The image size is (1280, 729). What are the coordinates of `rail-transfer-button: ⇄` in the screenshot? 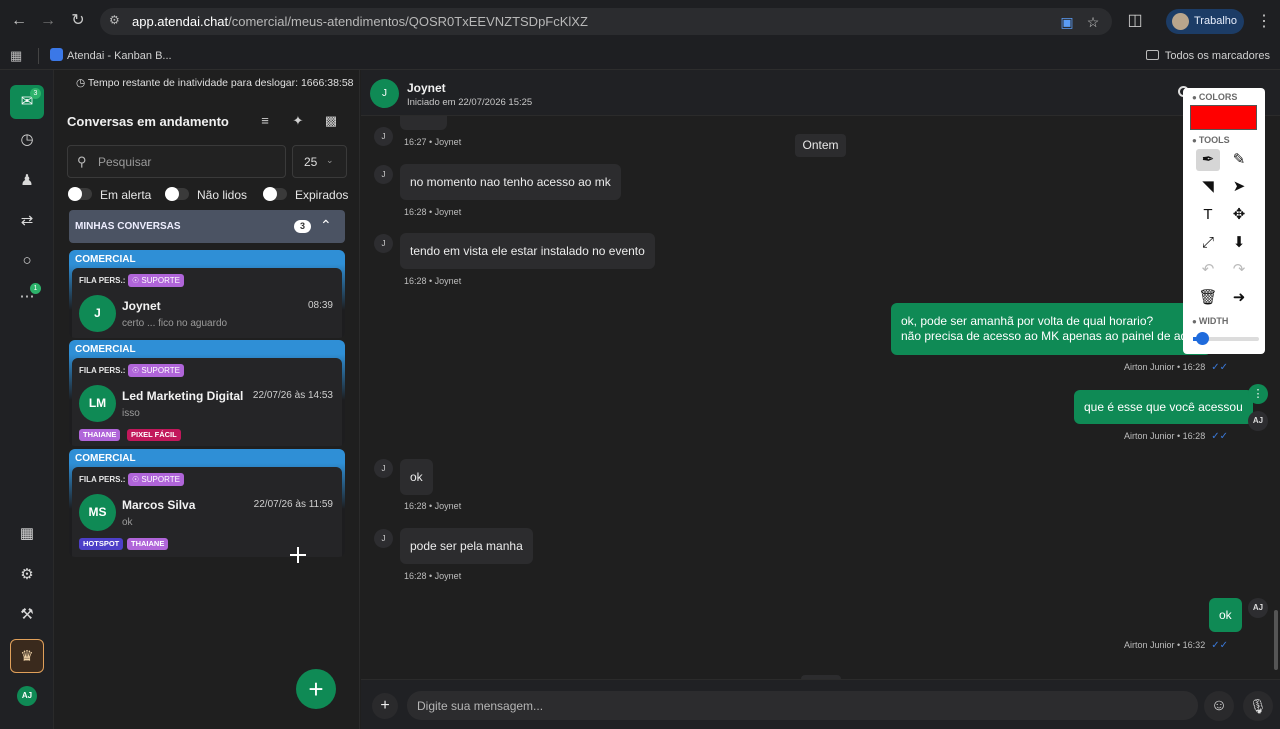 It's located at (27, 221).